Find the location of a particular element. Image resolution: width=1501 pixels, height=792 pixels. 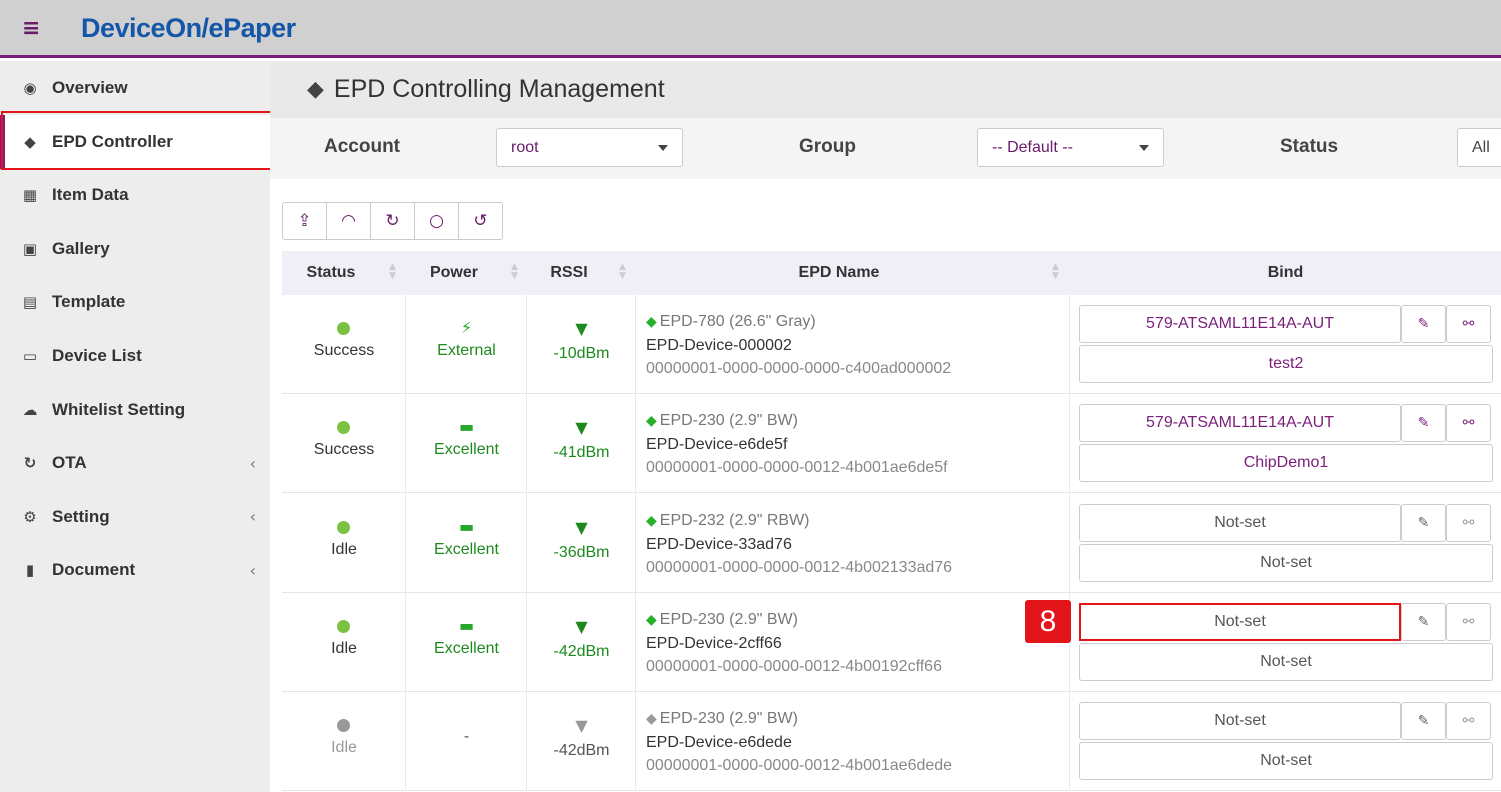

spinner-button: ○ is located at coordinates (436, 221).